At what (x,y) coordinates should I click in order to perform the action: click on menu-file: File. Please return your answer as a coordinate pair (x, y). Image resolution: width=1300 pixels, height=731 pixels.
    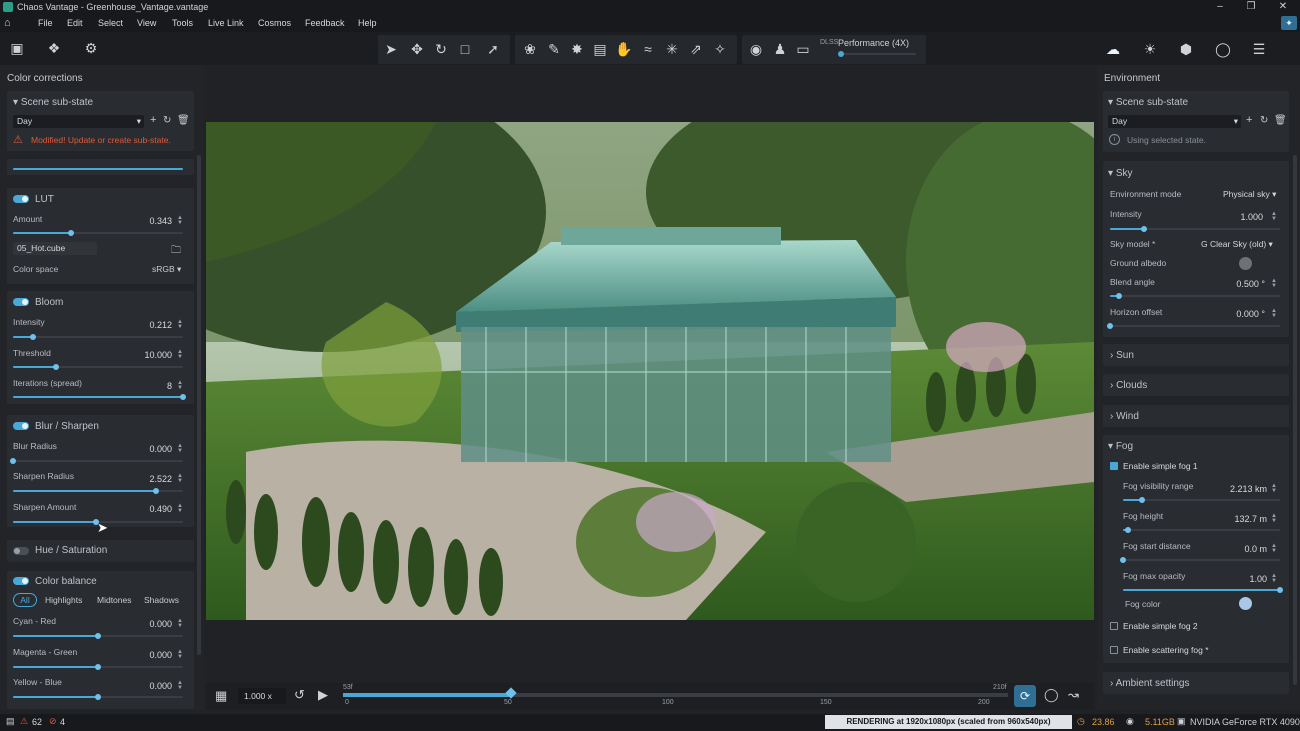
    Looking at the image, I should click on (45, 23).